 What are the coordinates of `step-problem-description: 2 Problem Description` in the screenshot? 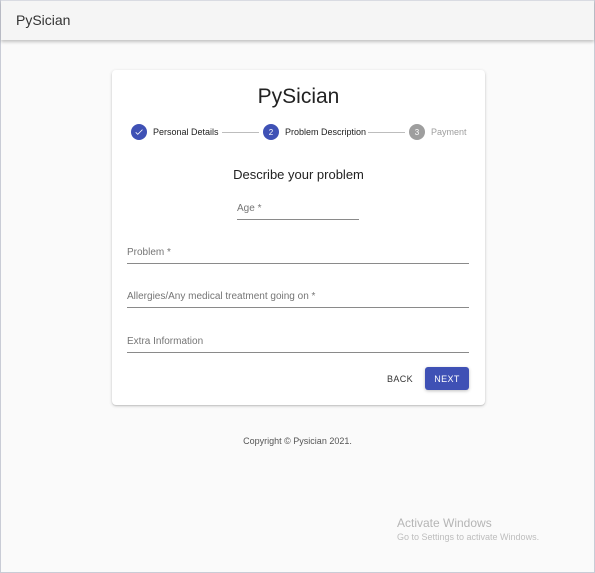 It's located at (314, 132).